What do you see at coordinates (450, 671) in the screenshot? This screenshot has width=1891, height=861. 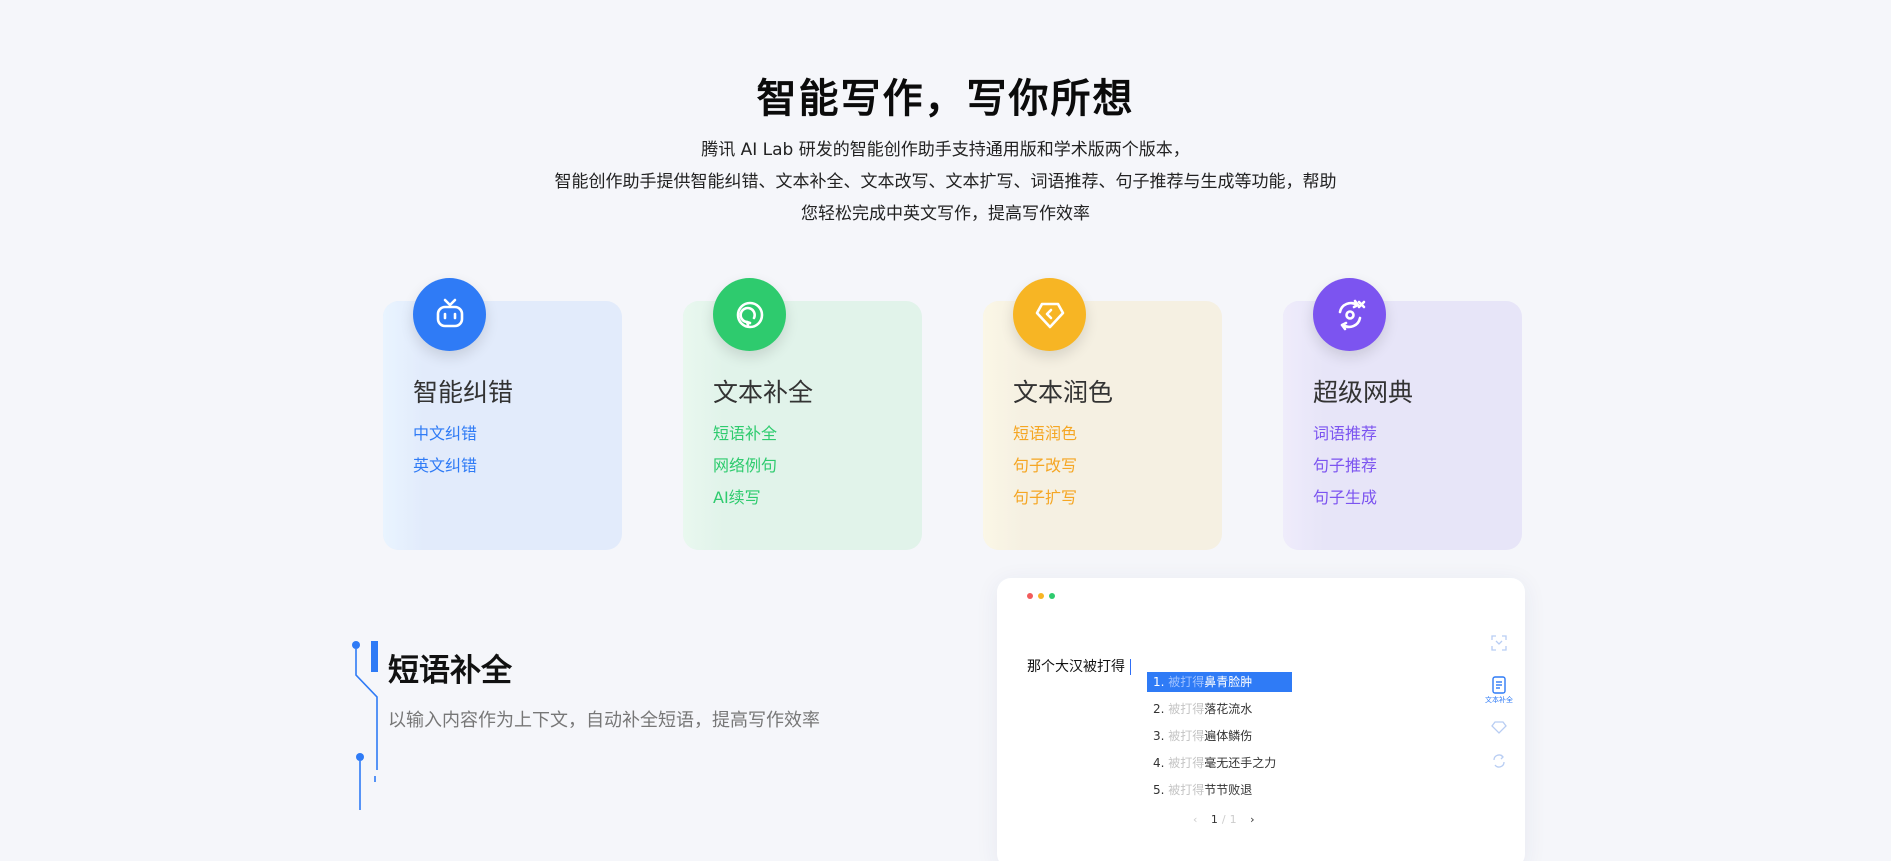 I see `feature-title: 短语补全` at bounding box center [450, 671].